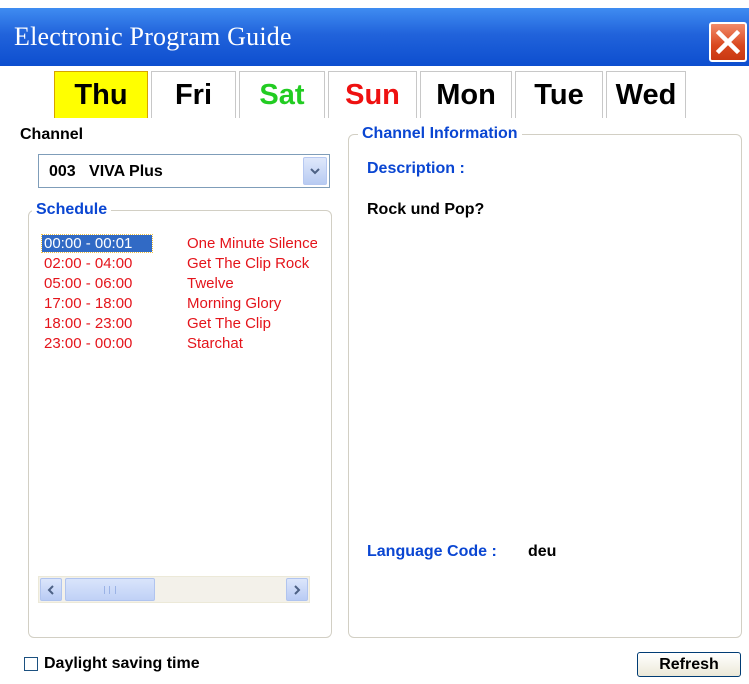 The image size is (749, 684). What do you see at coordinates (689, 664) in the screenshot?
I see `refresh-button: Refresh` at bounding box center [689, 664].